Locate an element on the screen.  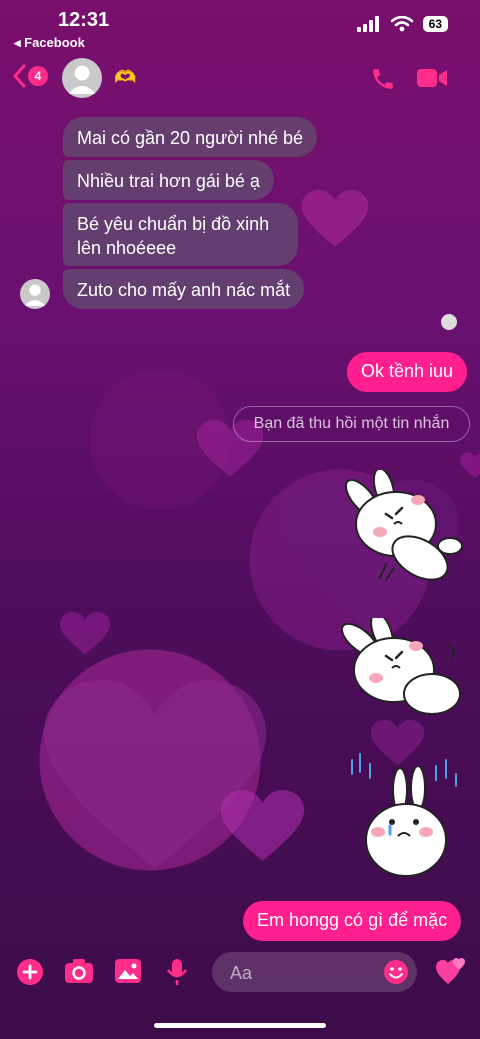
incoming-message: Zuto cho mấy anh nác mắt is located at coordinates (184, 289).